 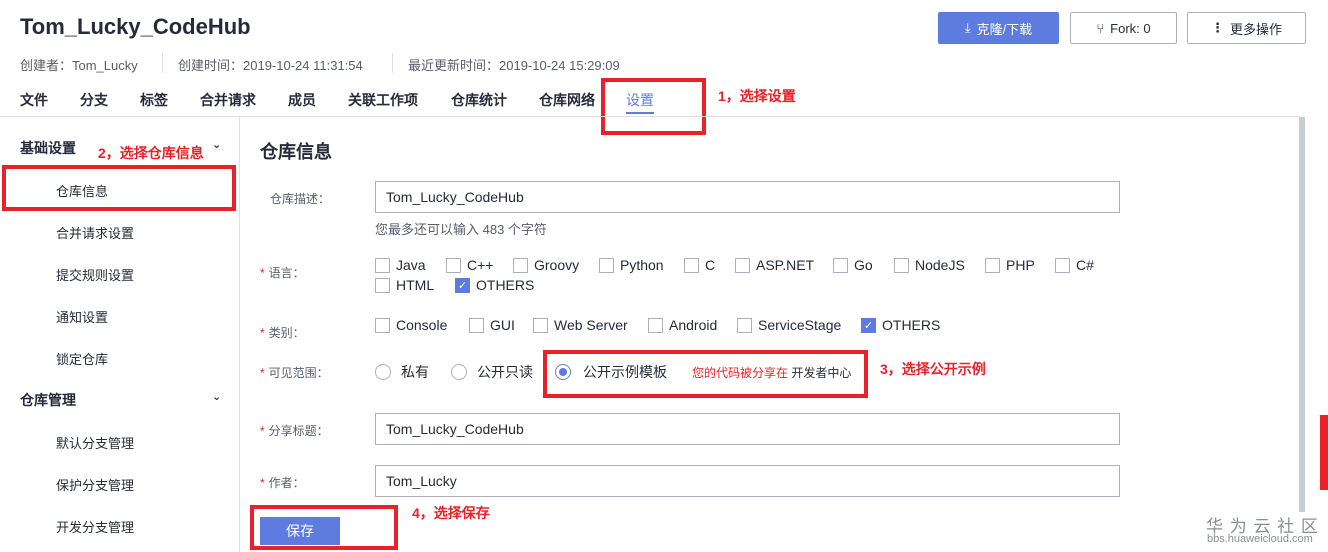 I want to click on share-title-input: Tom_Lucky_CodeHub, so click(x=747, y=429).